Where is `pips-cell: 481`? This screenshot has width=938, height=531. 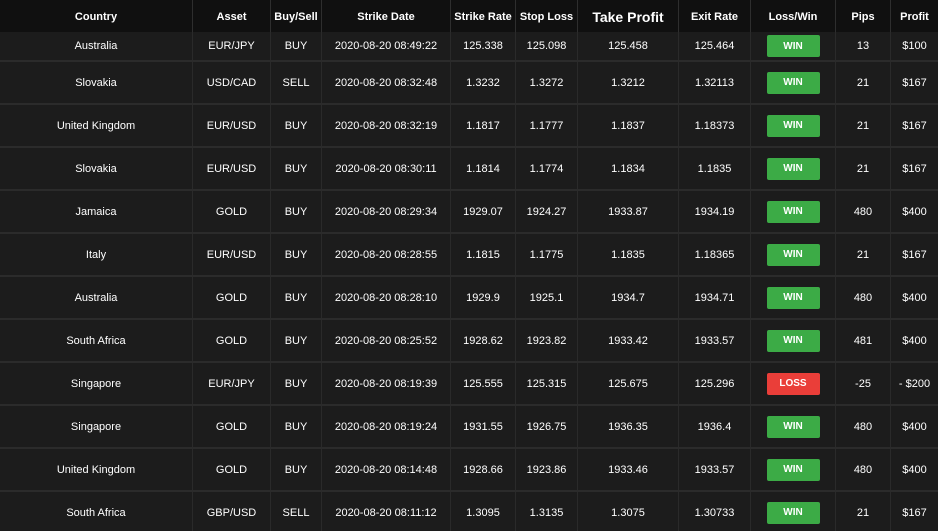
pips-cell: 481 is located at coordinates (863, 340).